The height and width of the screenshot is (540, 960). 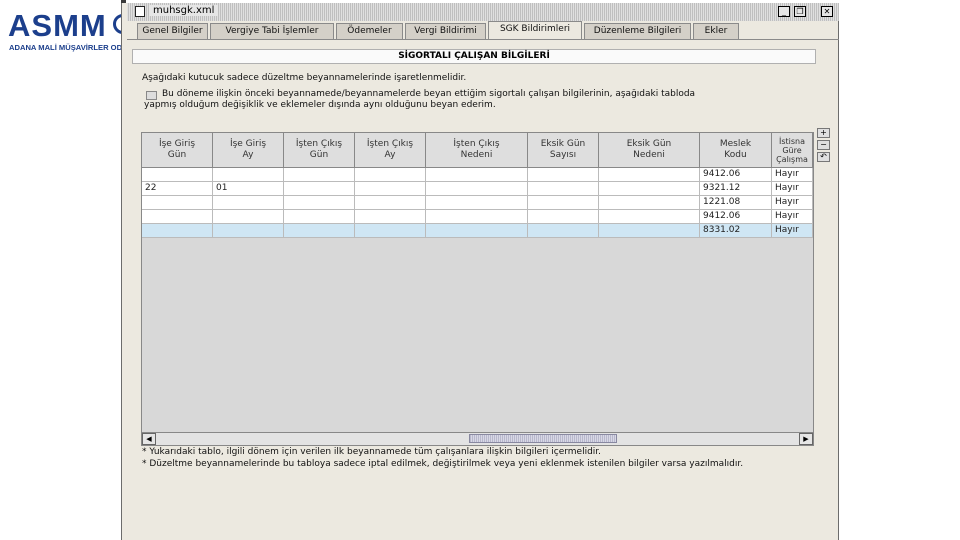 I want to click on document-icon, so click(x=140, y=11).